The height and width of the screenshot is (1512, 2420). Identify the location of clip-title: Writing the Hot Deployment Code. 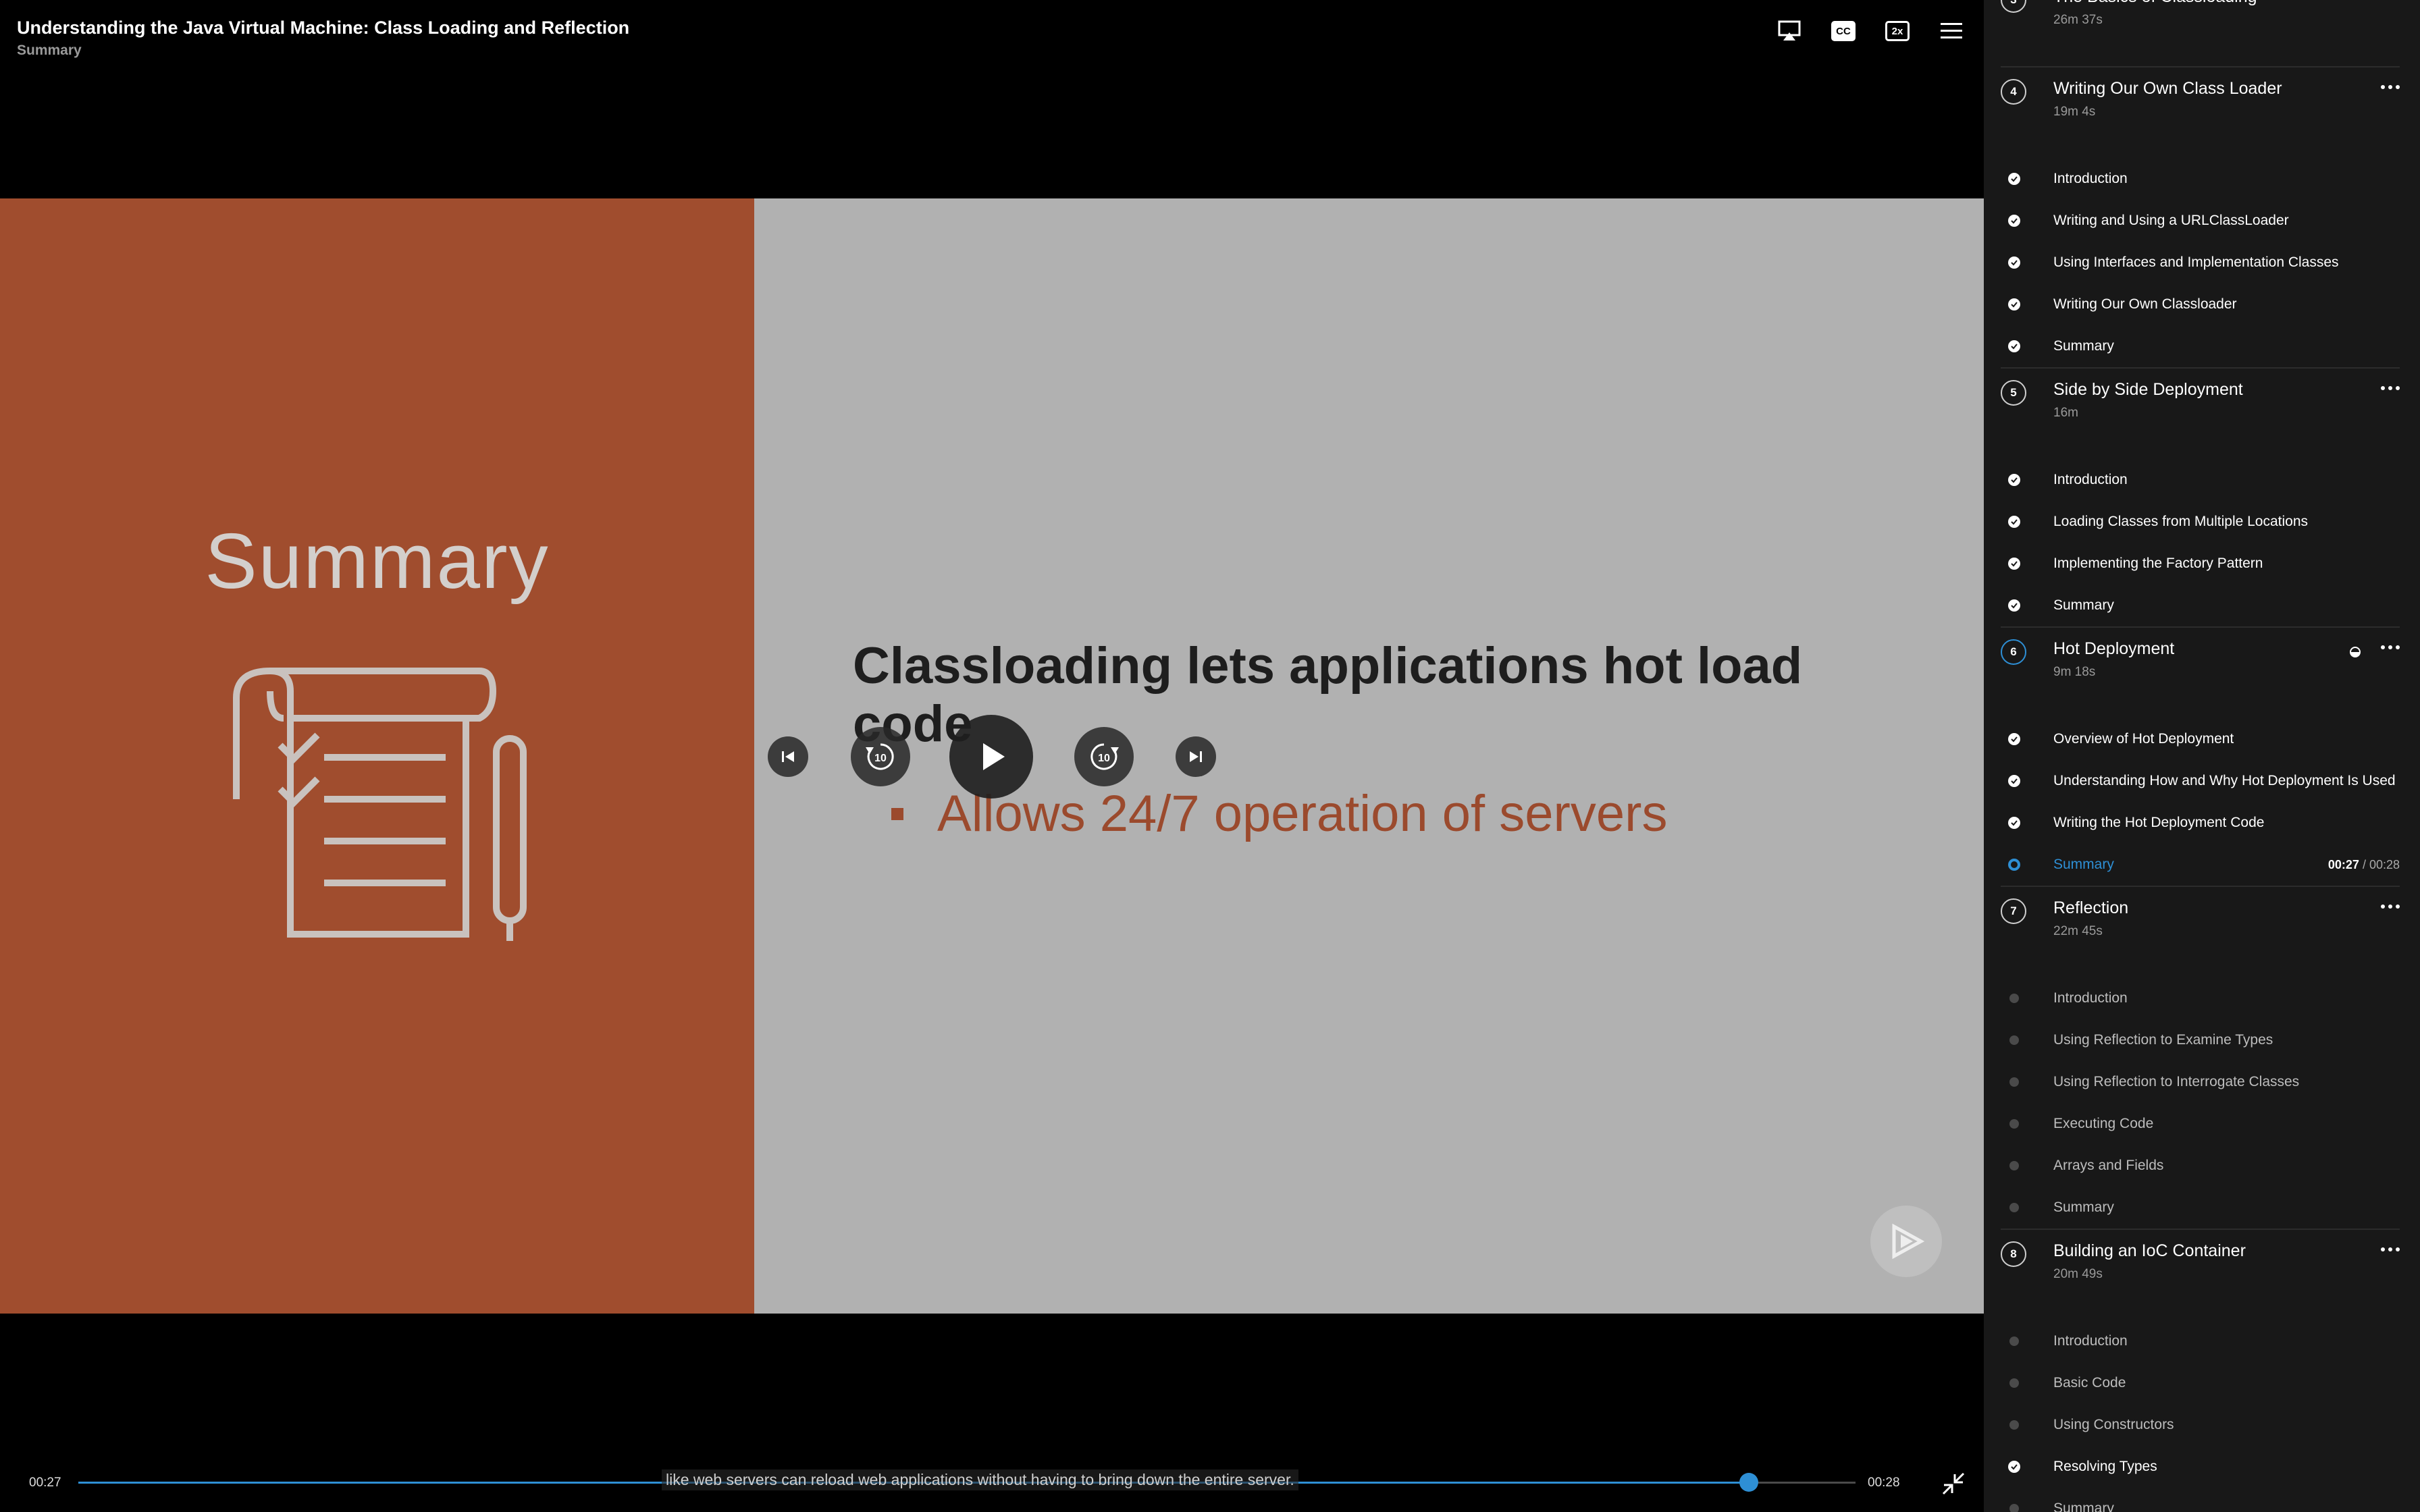
(2159, 822).